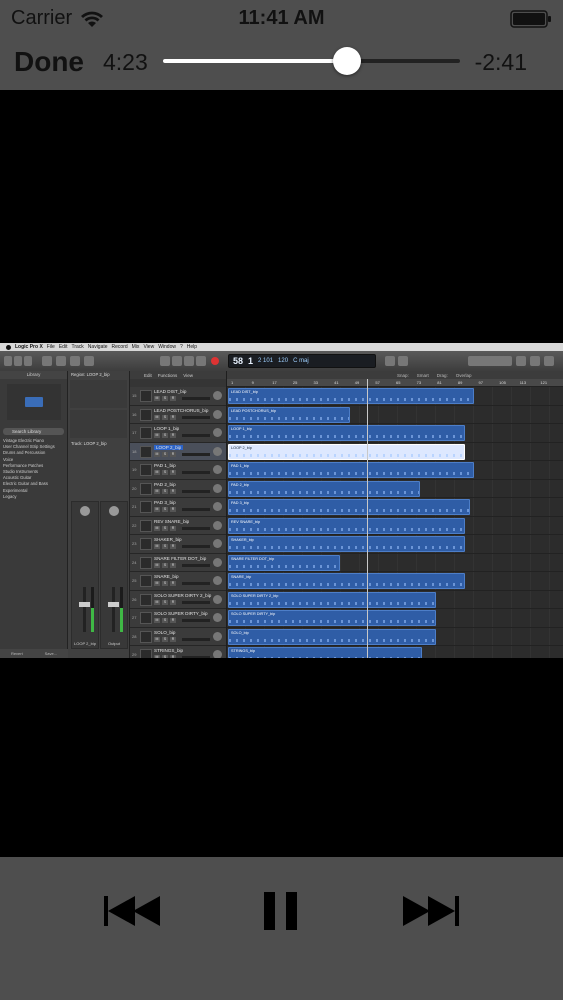 Image resolution: width=563 pixels, height=1000 pixels. What do you see at coordinates (523, 382) in the screenshot?
I see `ruler-tick: 113` at bounding box center [523, 382].